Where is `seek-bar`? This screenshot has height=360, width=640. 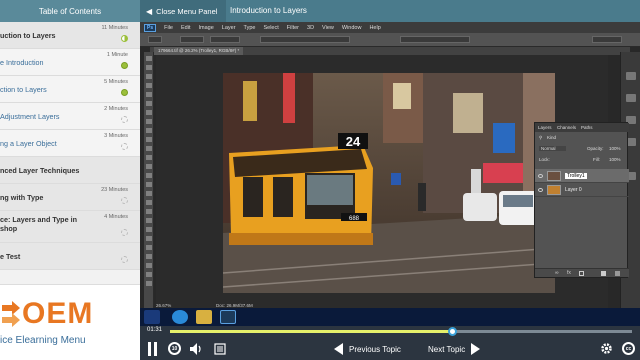
seek-bar is located at coordinates (401, 331).